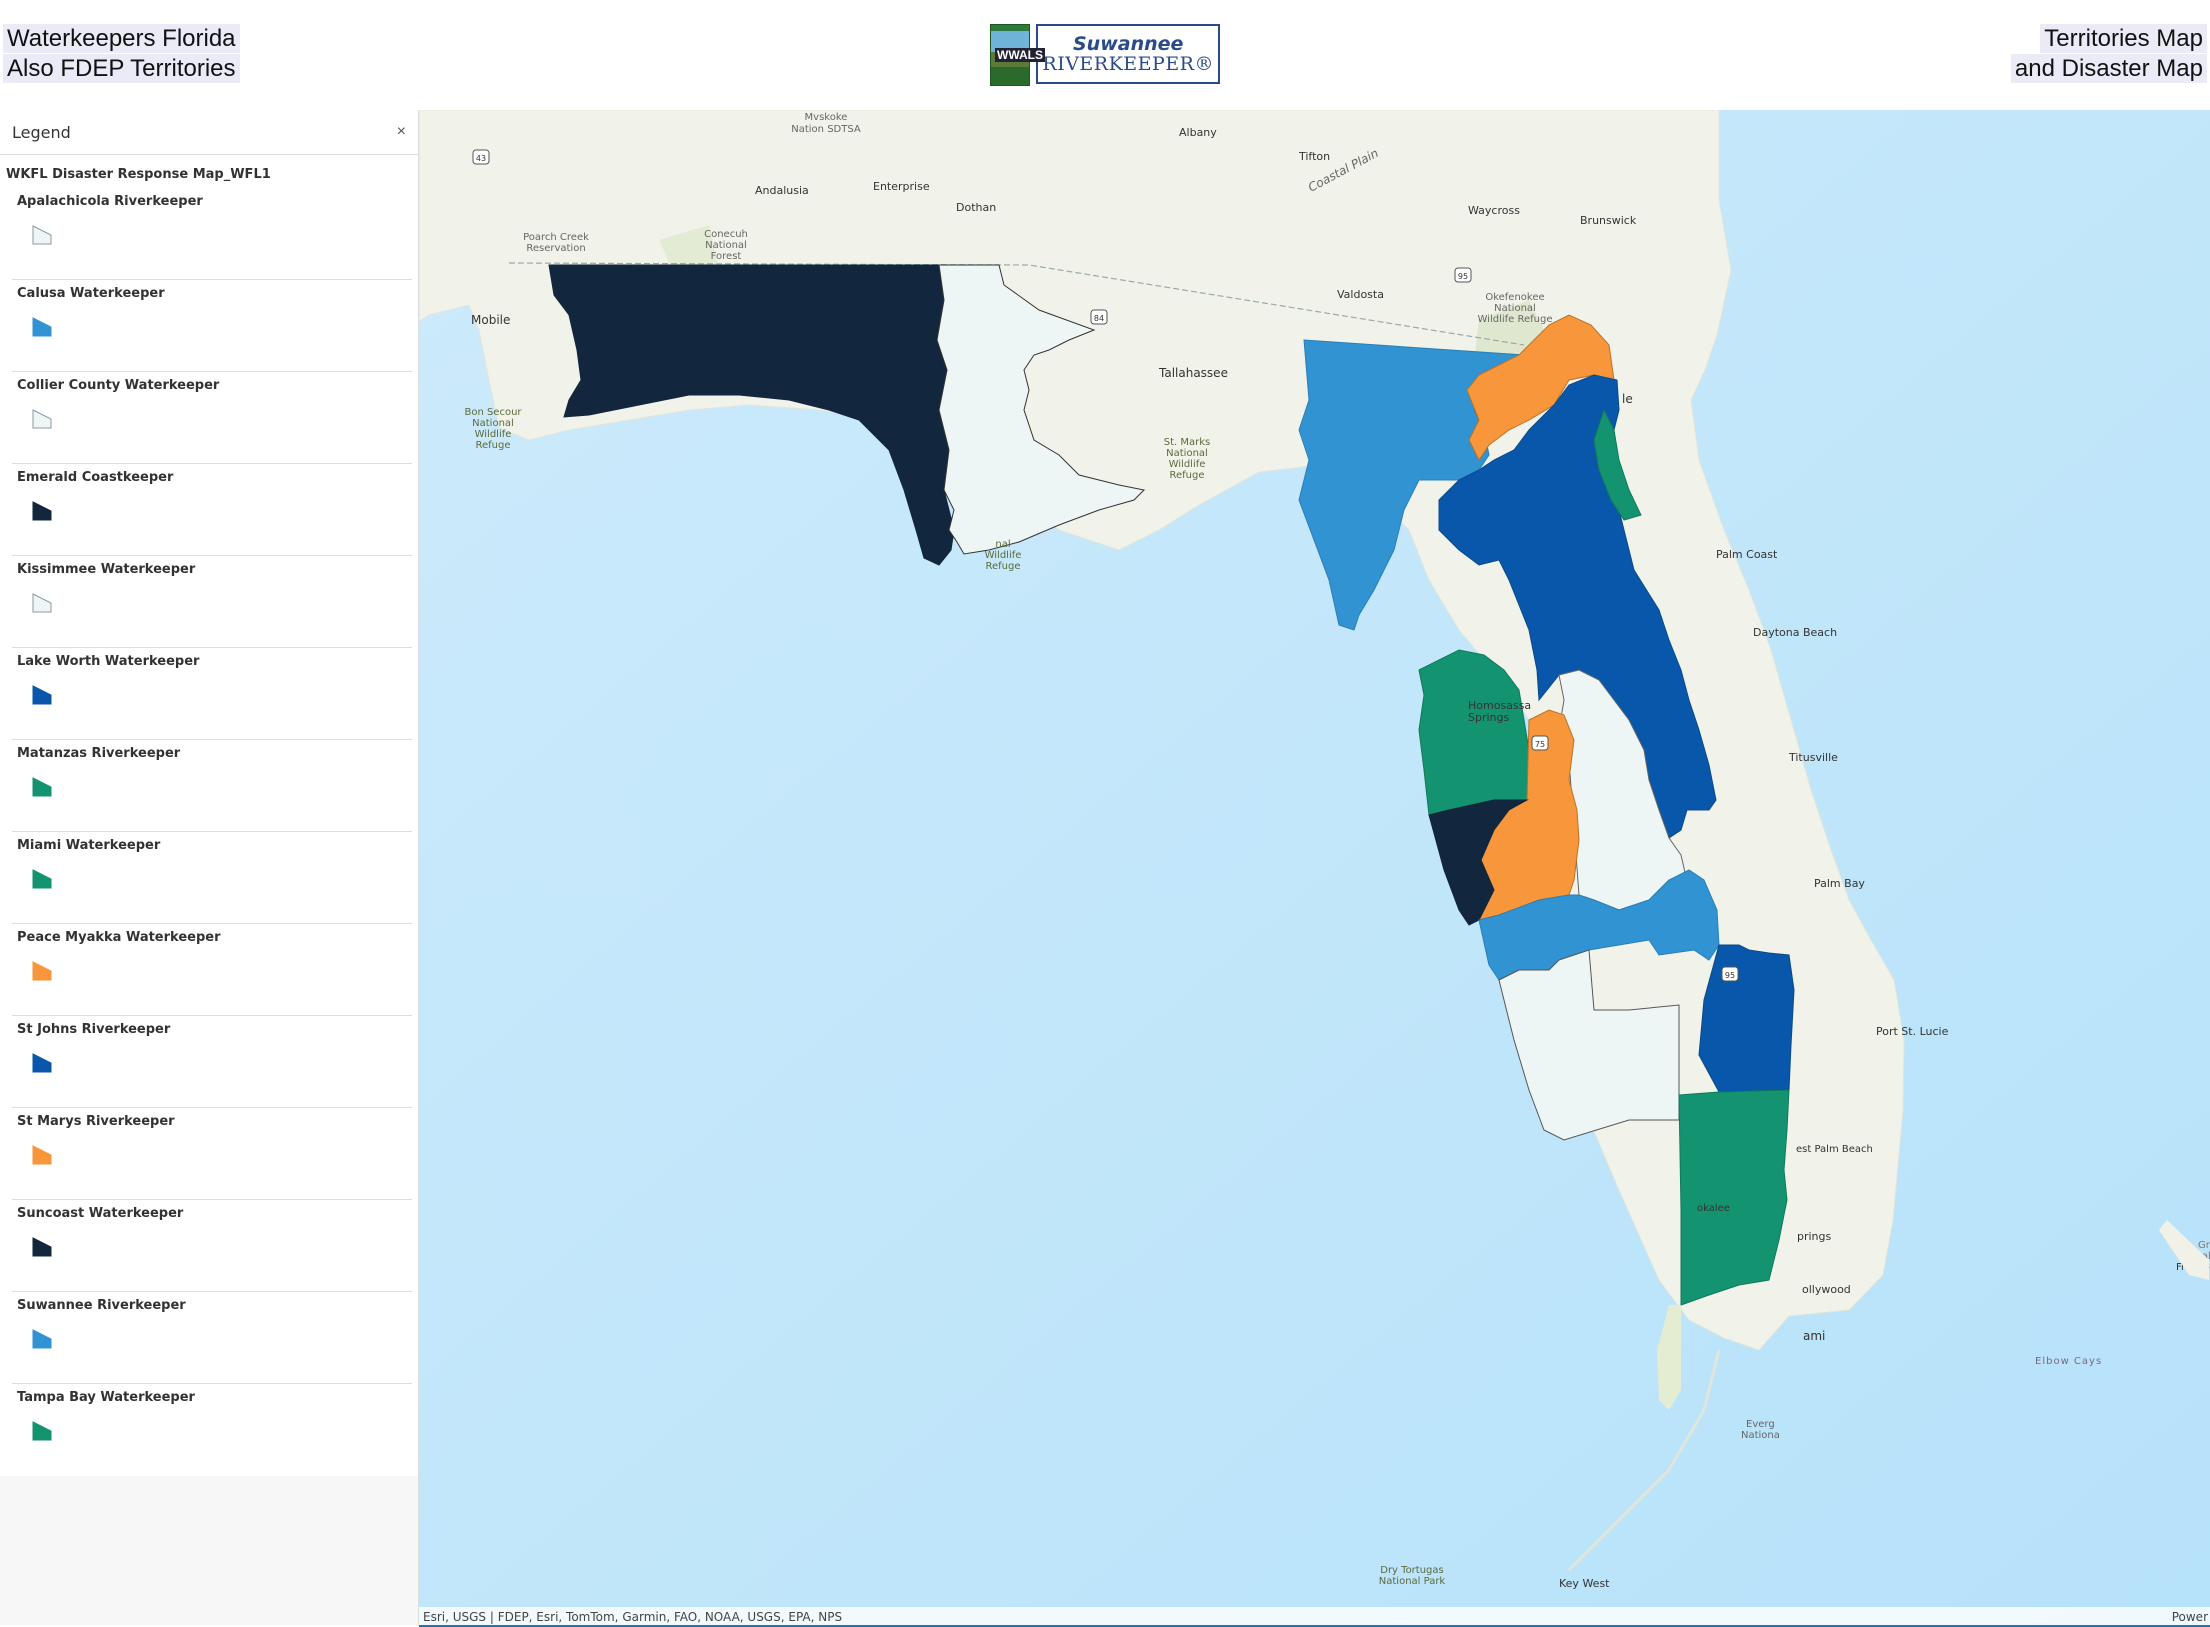 Image resolution: width=2210 pixels, height=1627 pixels. I want to click on label-immokalee: okalee, so click(1713, 1208).